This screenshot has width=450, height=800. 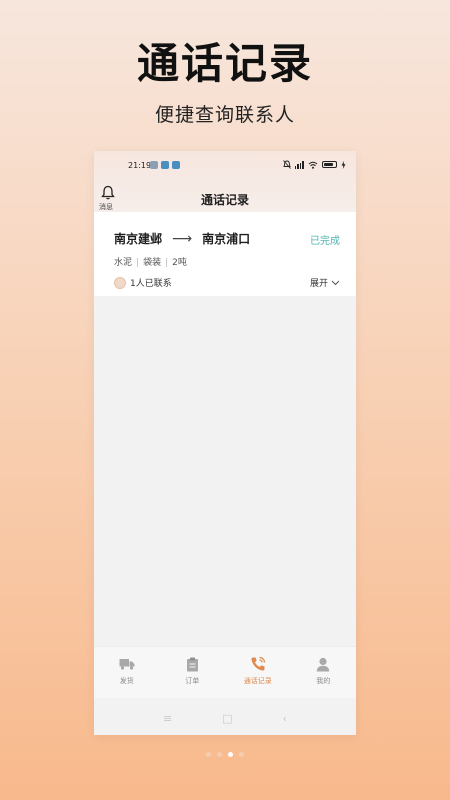 I want to click on expand-button: 展开, so click(x=325, y=282).